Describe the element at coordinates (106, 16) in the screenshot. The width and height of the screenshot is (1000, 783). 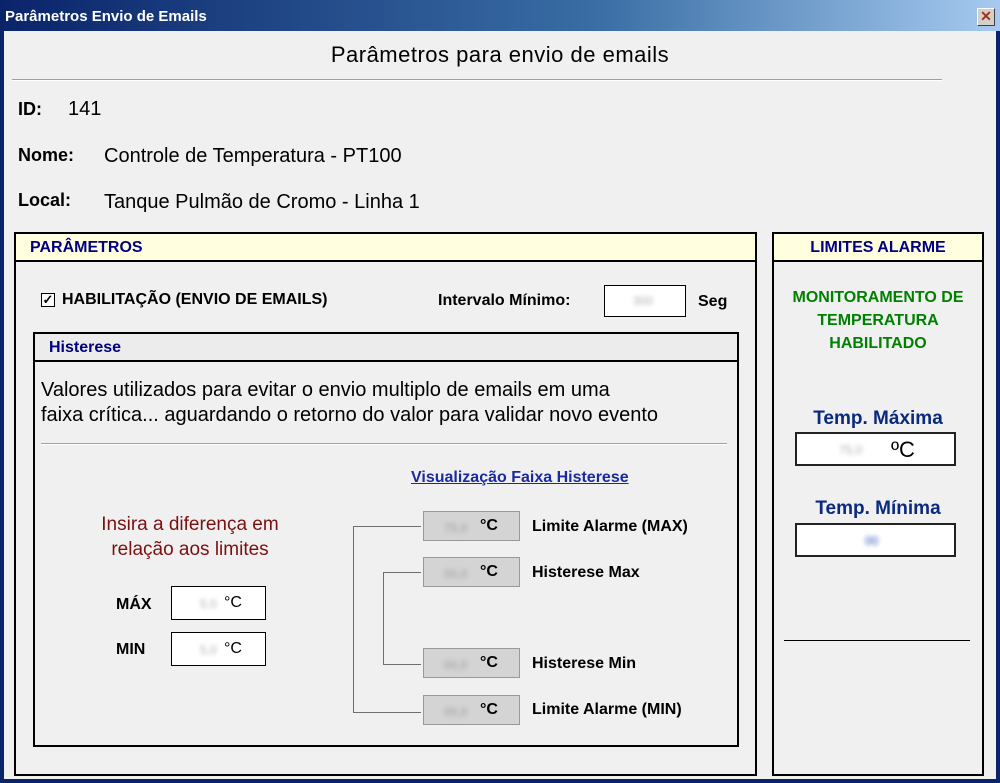
I see `window-title: Parâmetros Envio de Emails` at that location.